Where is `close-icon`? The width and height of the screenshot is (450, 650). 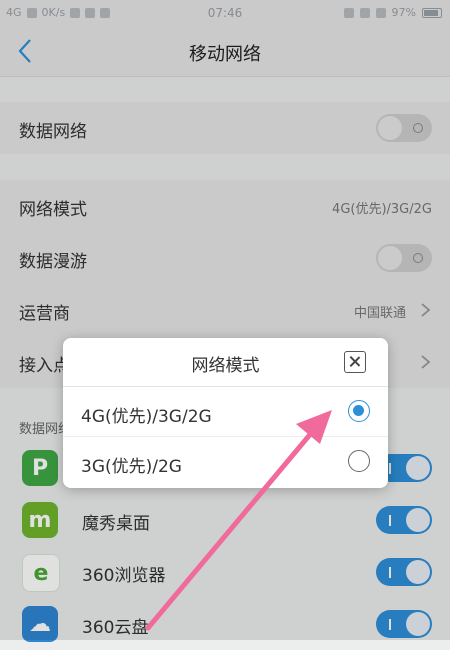 close-icon is located at coordinates (355, 362).